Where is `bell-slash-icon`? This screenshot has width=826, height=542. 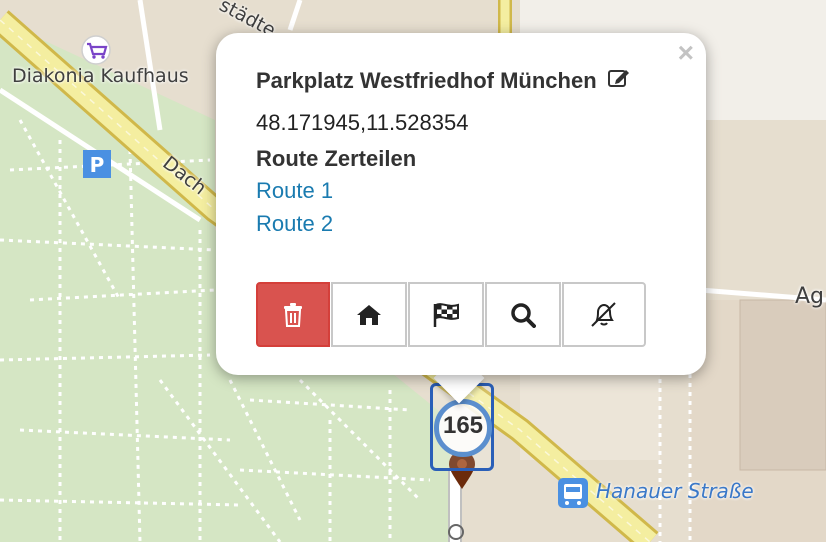
bell-slash-icon is located at coordinates (603, 314).